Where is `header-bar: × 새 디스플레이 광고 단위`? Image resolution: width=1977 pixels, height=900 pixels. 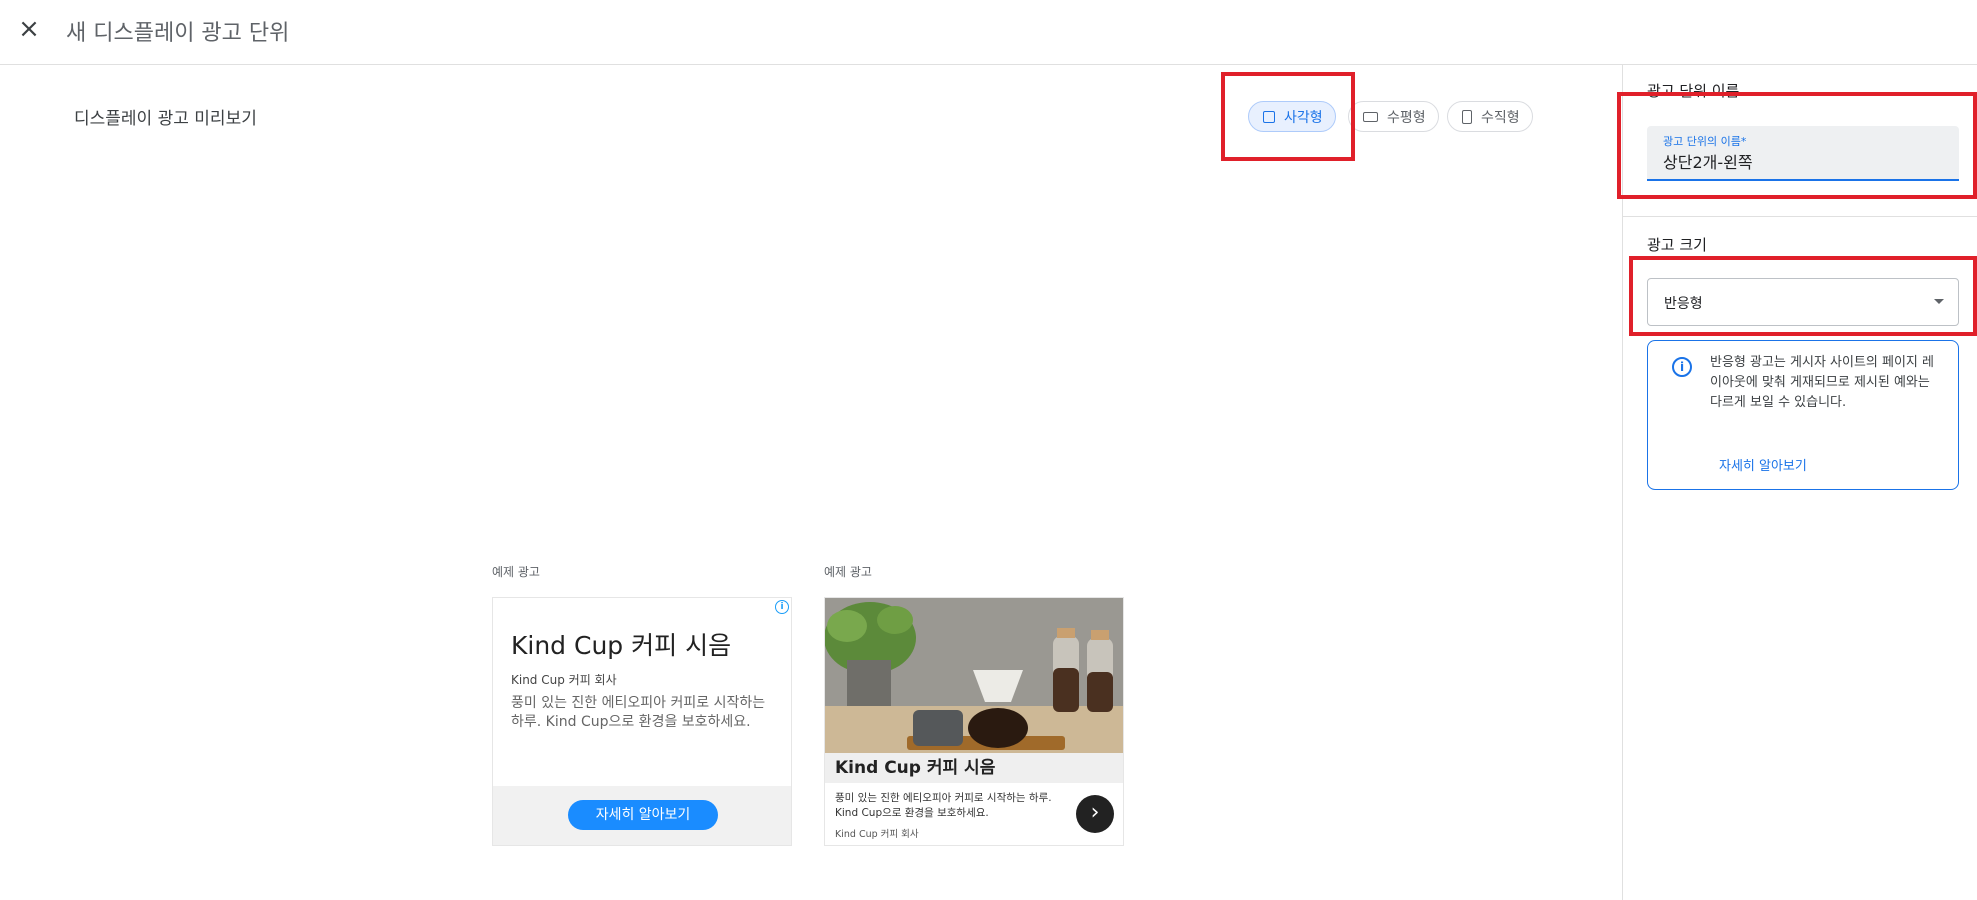 header-bar: × 새 디스플레이 광고 단위 is located at coordinates (988, 32).